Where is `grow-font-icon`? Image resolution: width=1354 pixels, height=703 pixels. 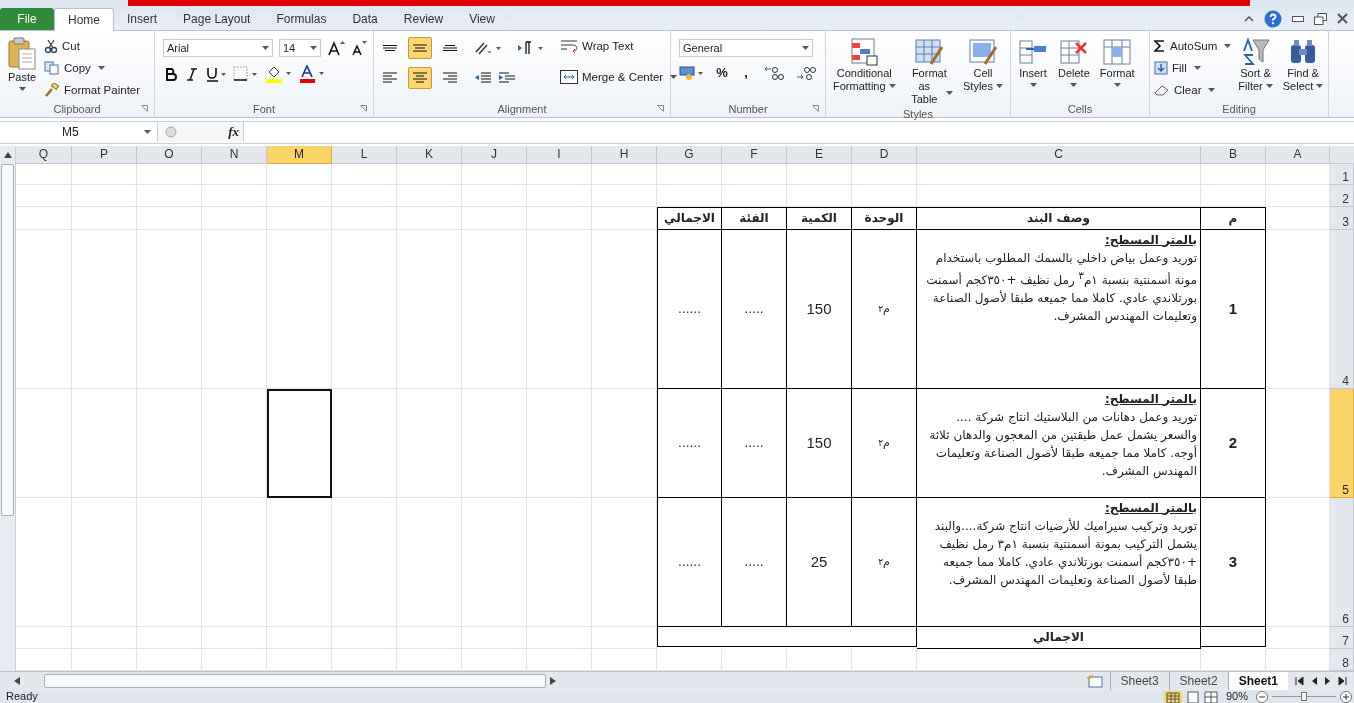 grow-font-icon is located at coordinates (336, 47).